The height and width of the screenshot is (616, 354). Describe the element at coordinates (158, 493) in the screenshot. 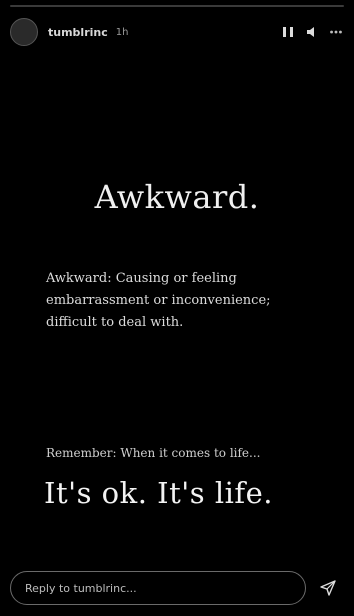

I see `story-big-line: It's ok. It's life.` at that location.